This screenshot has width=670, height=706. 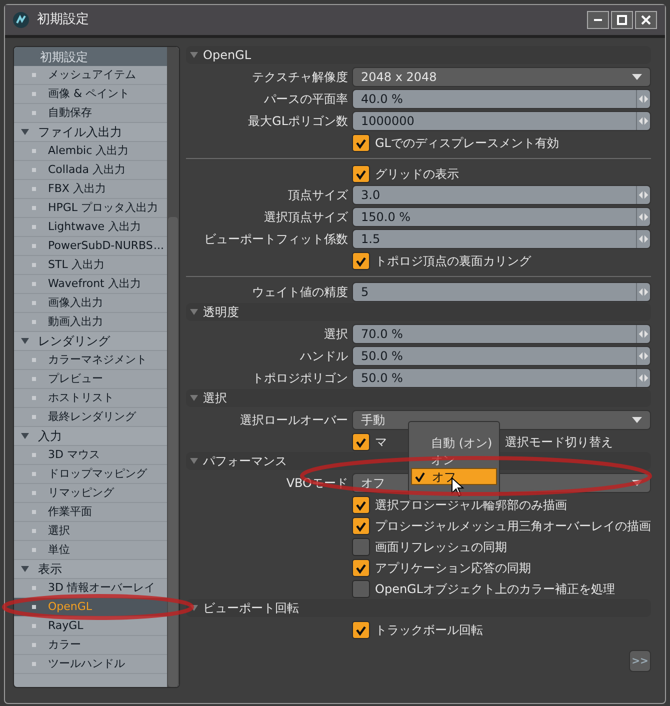 What do you see at coordinates (86, 664) in the screenshot?
I see `sidebar-item: ツールハンドル` at bounding box center [86, 664].